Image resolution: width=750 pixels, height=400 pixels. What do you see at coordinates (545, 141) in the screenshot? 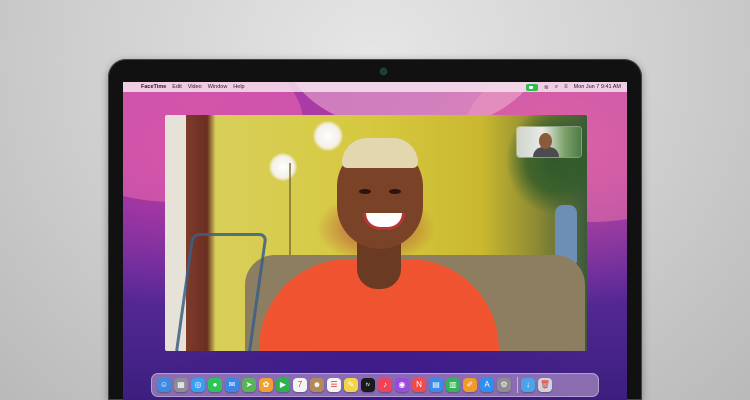
I see `self-face` at bounding box center [545, 141].